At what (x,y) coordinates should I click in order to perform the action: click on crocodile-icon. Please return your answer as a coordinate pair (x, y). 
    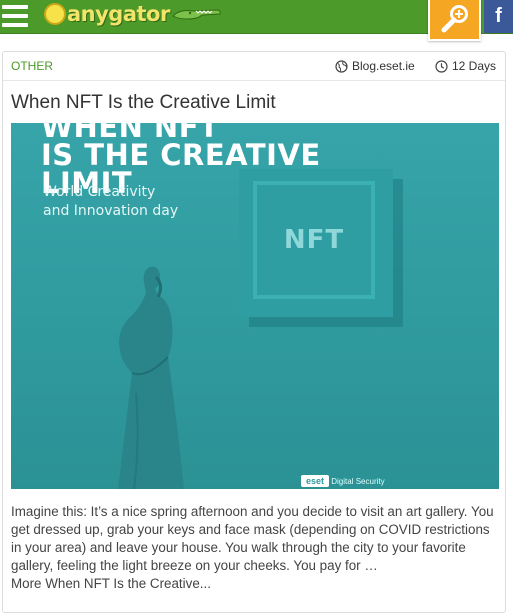
    Looking at the image, I should click on (196, 14).